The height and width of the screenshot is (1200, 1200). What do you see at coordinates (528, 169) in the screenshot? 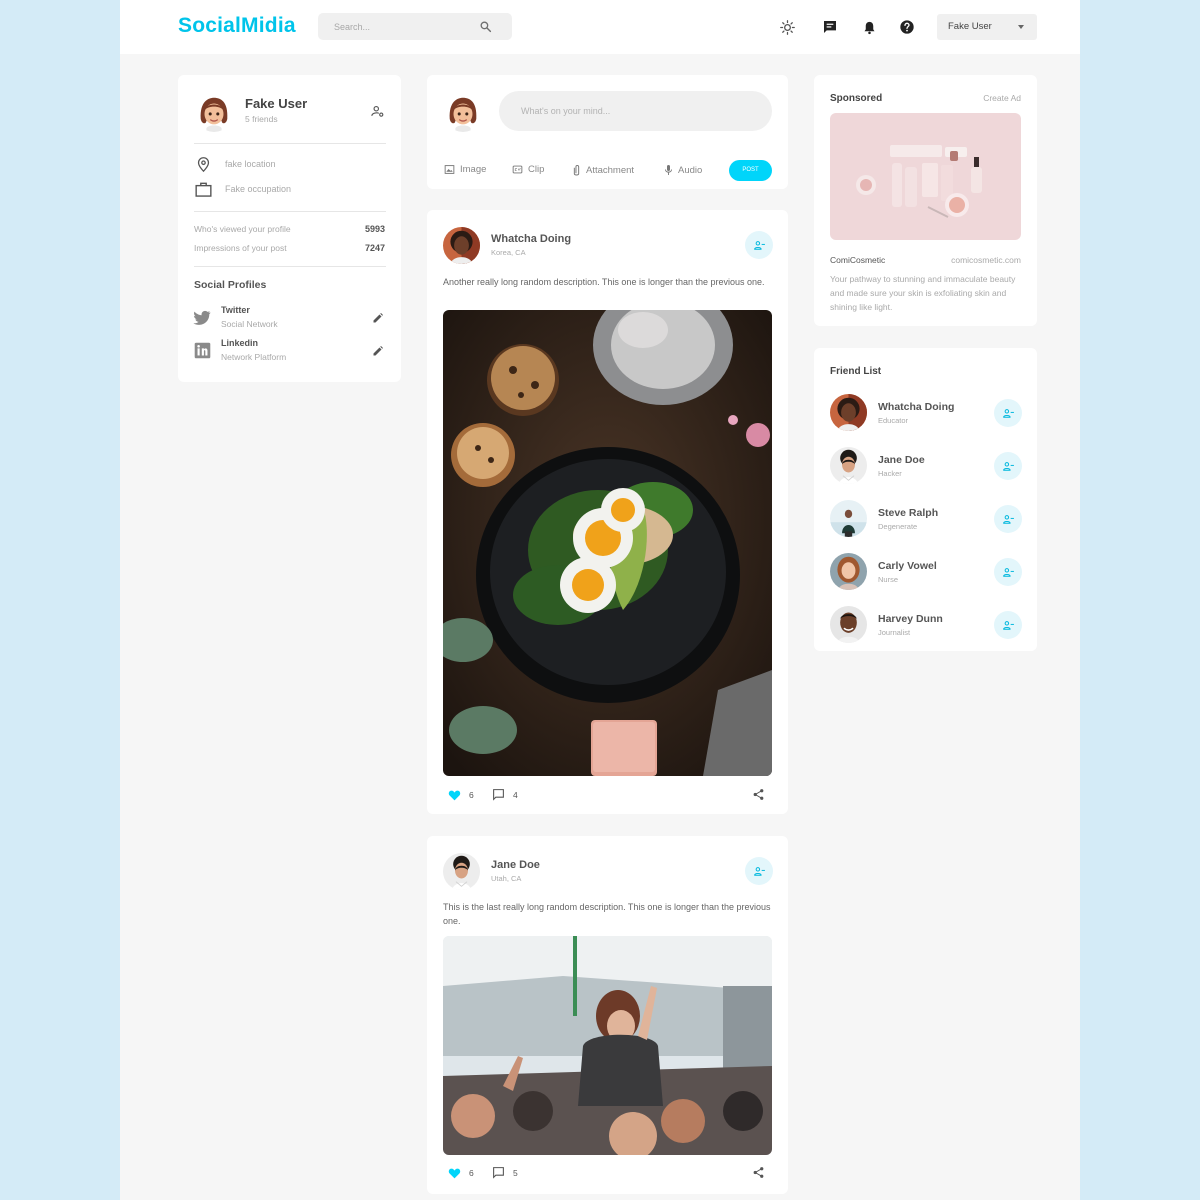
I see `clip-tool-button: Clip` at bounding box center [528, 169].